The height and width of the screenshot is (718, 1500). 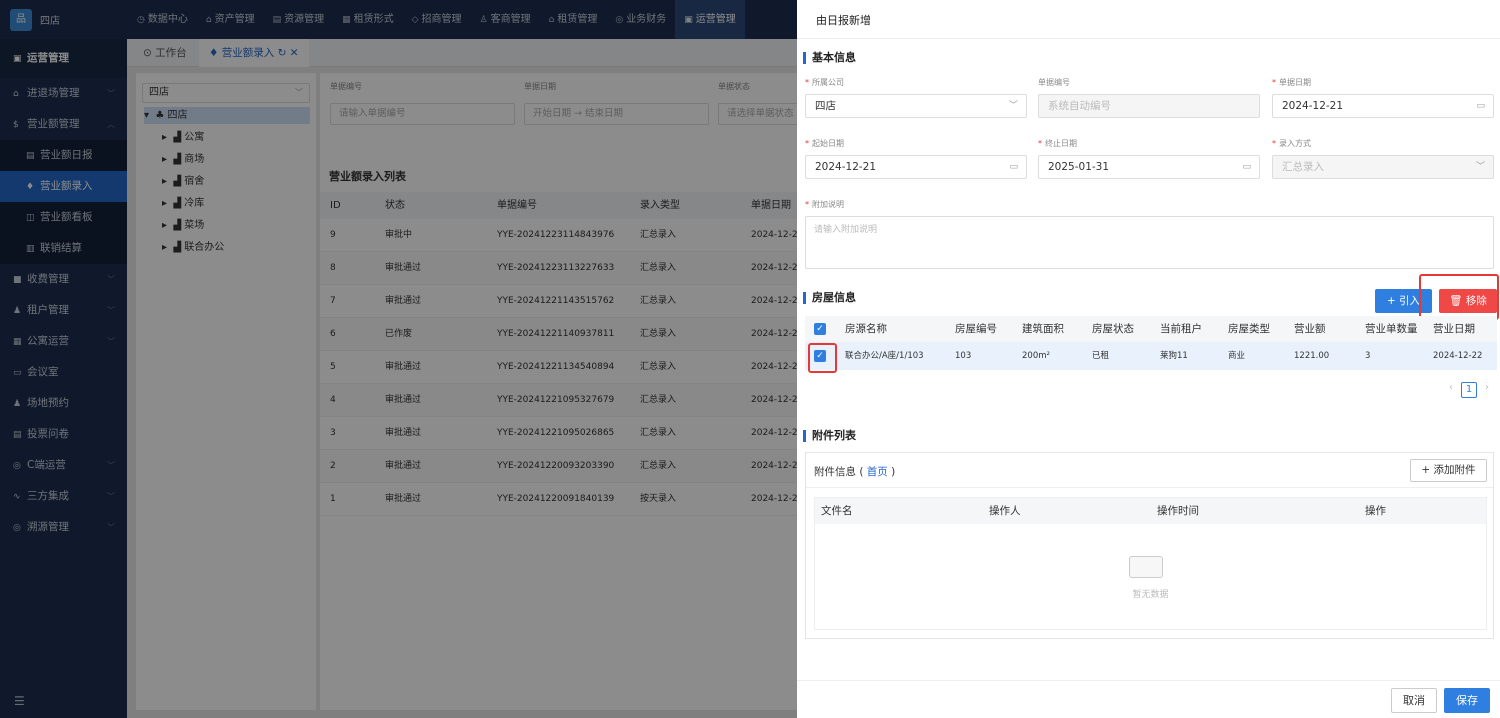 What do you see at coordinates (1312, 356) in the screenshot?
I see `cell-turnover: 1221.00` at bounding box center [1312, 356].